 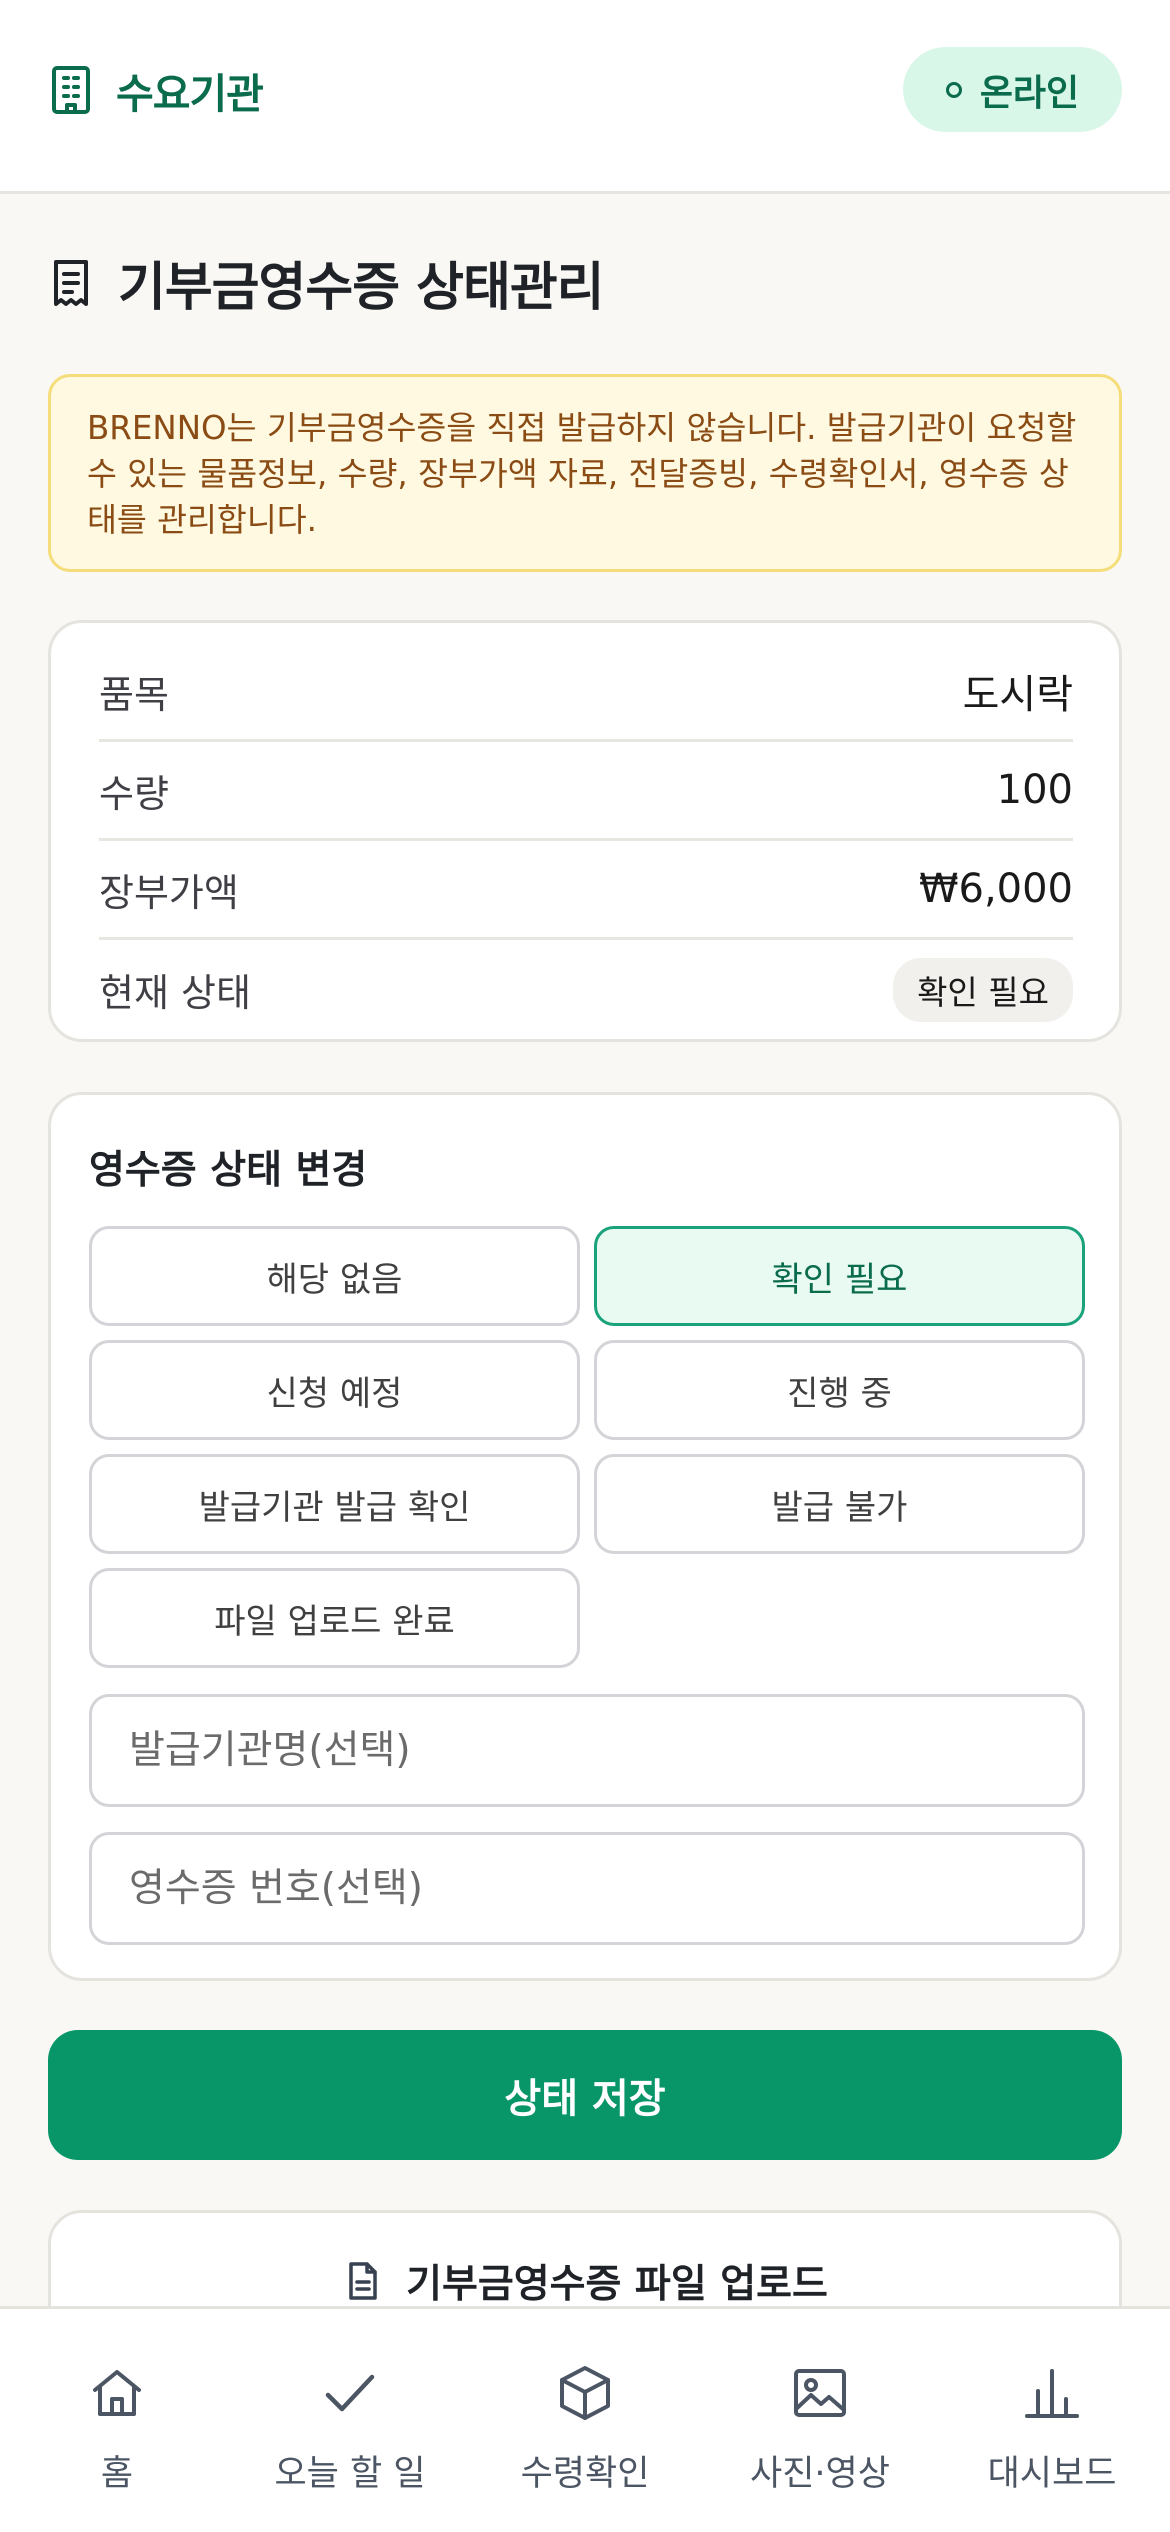 I want to click on file-icon, so click(x=363, y=2281).